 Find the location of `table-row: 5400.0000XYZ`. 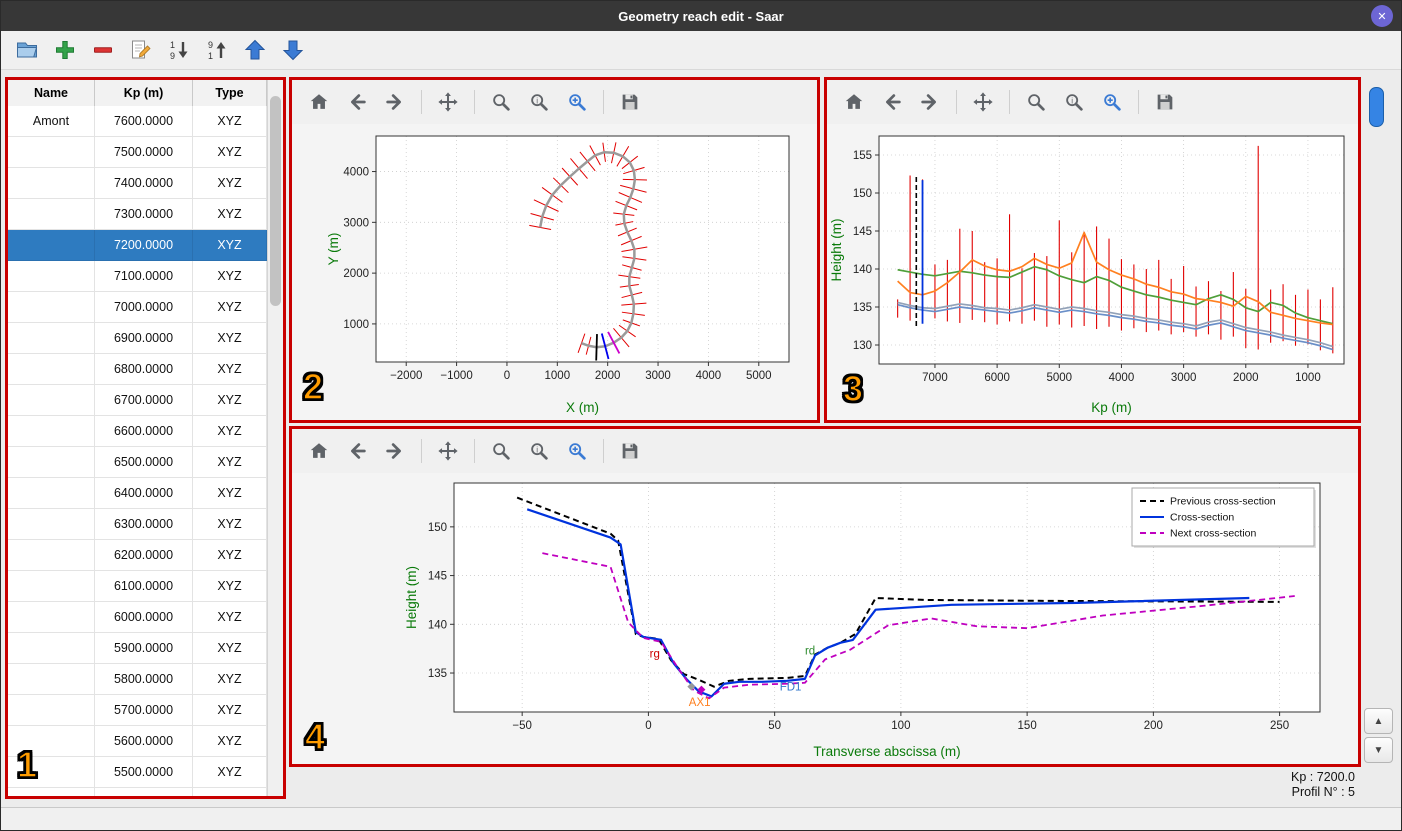

table-row: 5400.0000XYZ is located at coordinates (137, 792).